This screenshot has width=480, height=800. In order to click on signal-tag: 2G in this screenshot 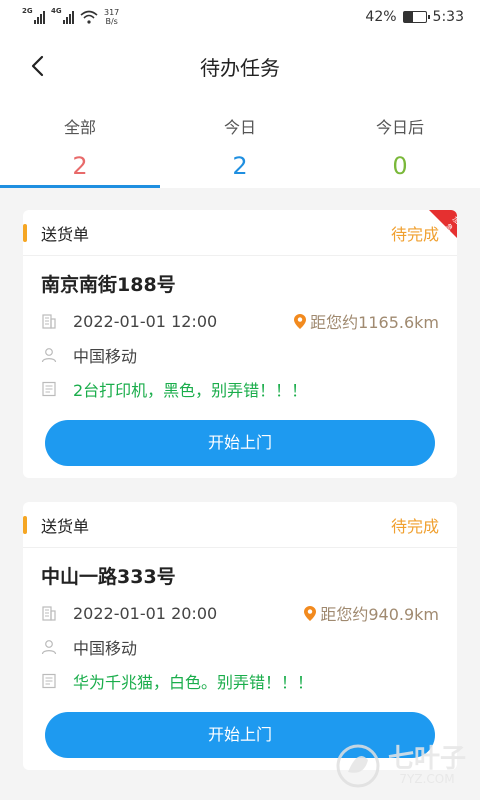, I will do `click(27, 11)`.